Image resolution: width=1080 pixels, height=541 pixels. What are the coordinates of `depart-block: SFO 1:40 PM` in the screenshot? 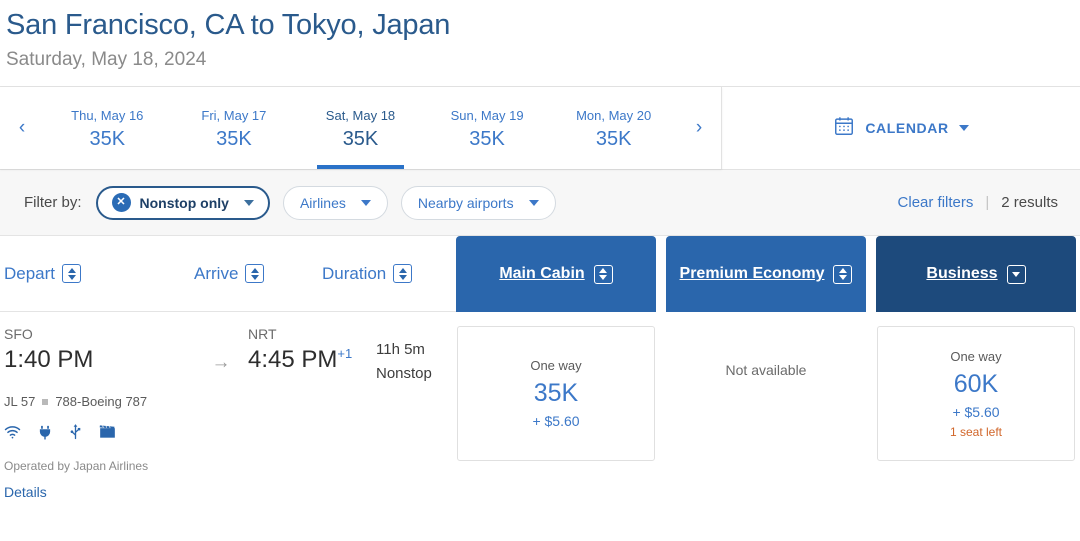 It's located at (99, 350).